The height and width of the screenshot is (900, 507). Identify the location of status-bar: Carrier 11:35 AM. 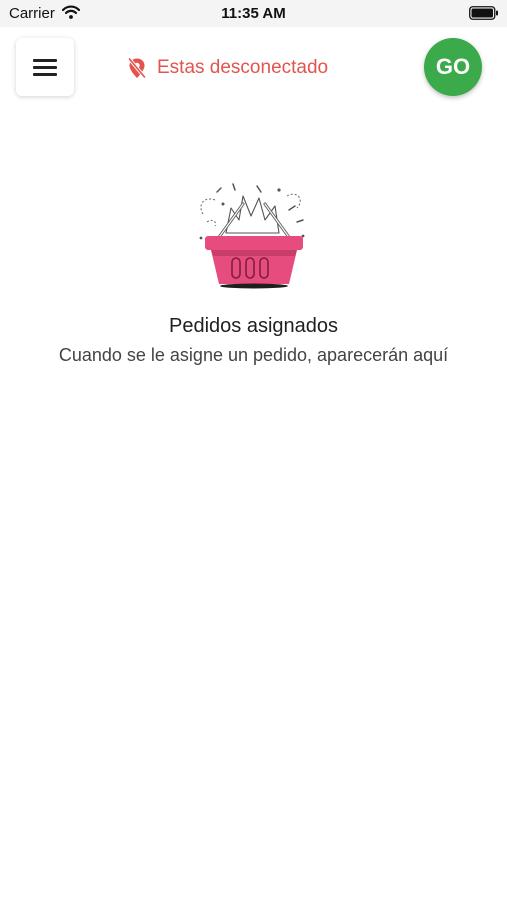
(253, 13).